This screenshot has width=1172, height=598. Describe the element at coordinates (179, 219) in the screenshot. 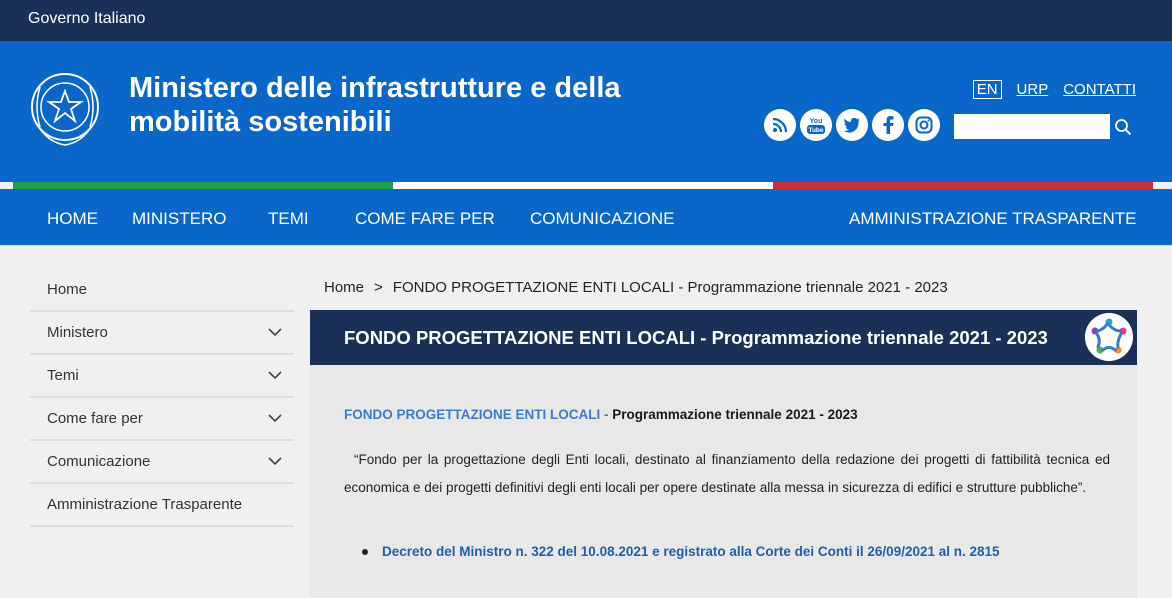

I see `nav-ministero: MINISTERO` at that location.